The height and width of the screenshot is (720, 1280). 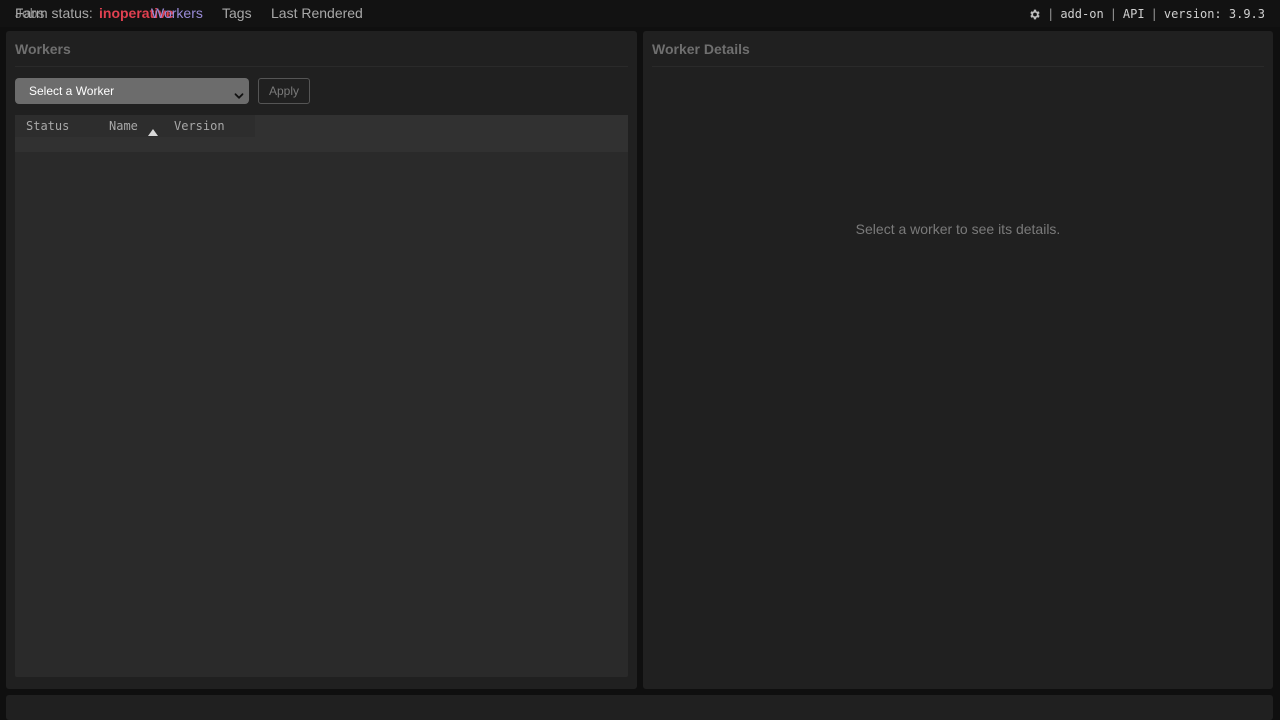 I want to click on table-header: Status Name Version, so click(x=321, y=133).